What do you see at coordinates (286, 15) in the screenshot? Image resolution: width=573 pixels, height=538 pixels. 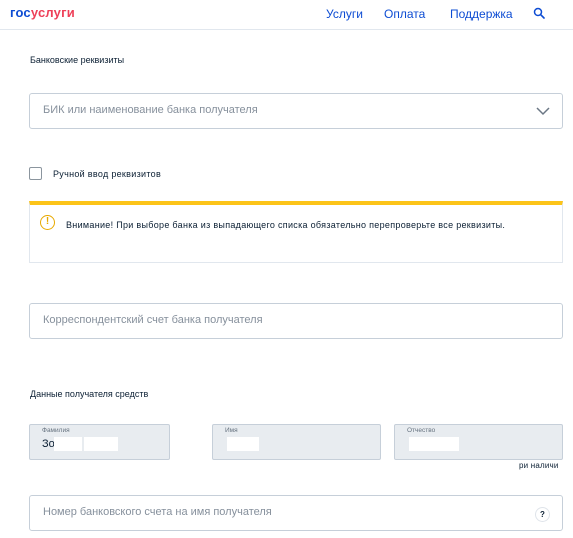 I see `top-header: госуслуги Услуги Оплата Поддержка` at bounding box center [286, 15].